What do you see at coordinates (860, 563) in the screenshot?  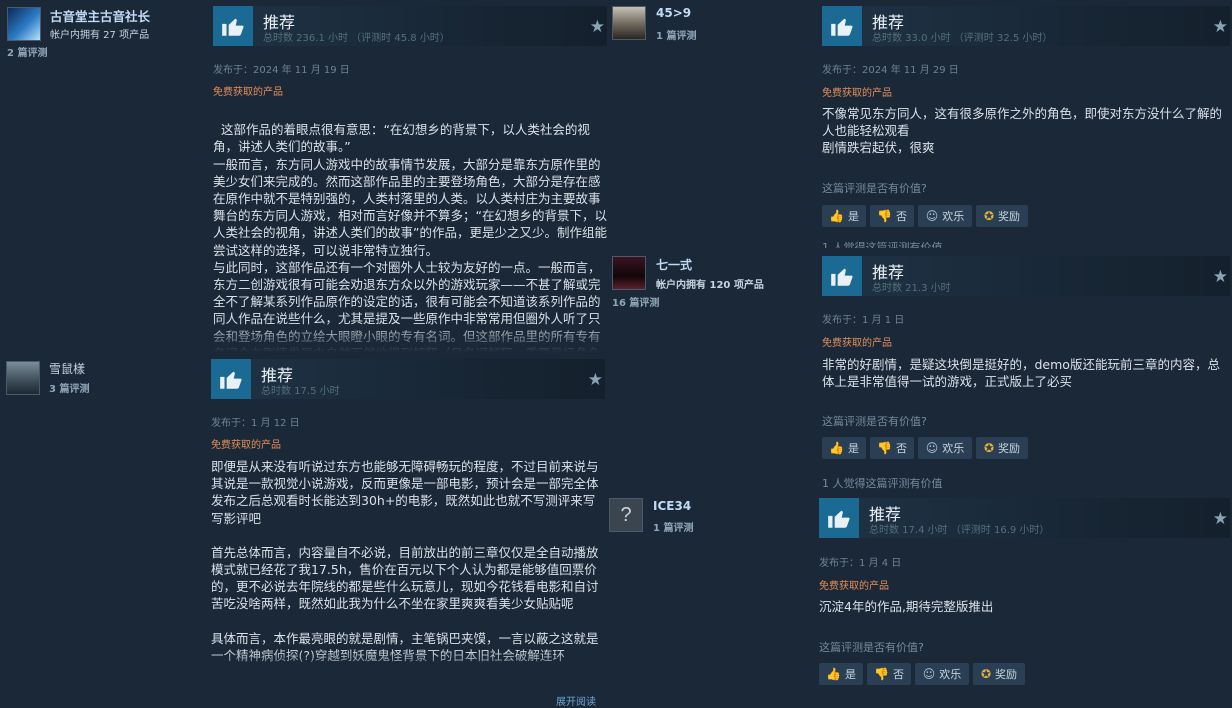 I see `posted-date: 发布于：1 月 4 日` at bounding box center [860, 563].